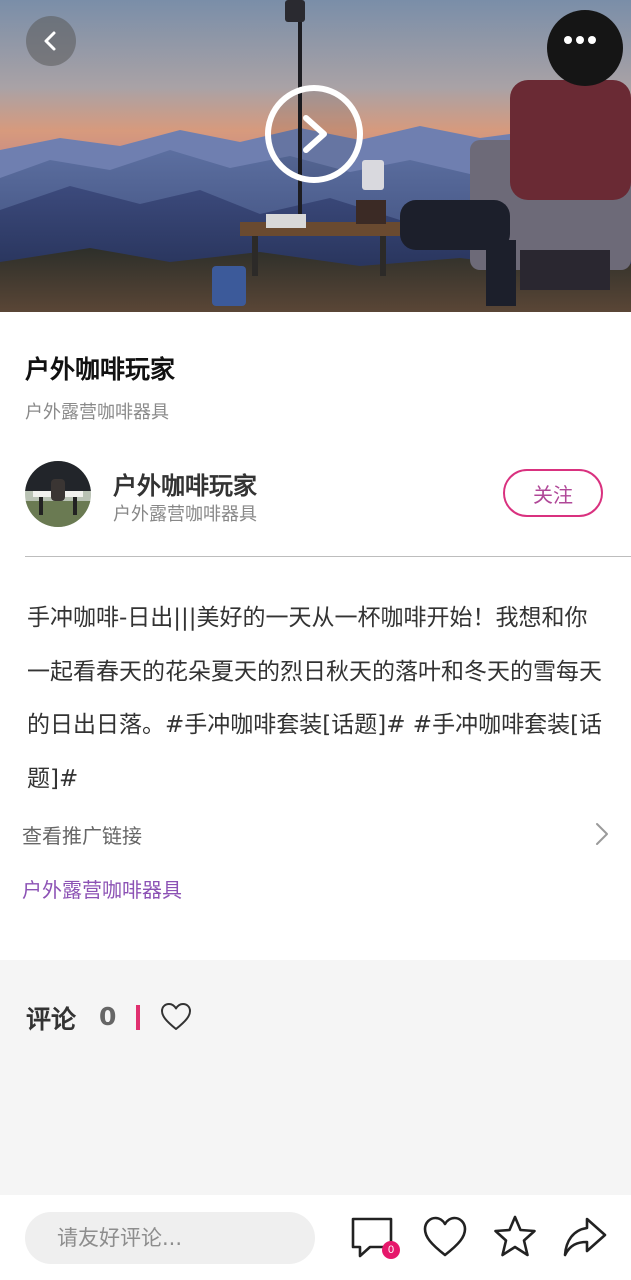  I want to click on like-button, so click(445, 1237).